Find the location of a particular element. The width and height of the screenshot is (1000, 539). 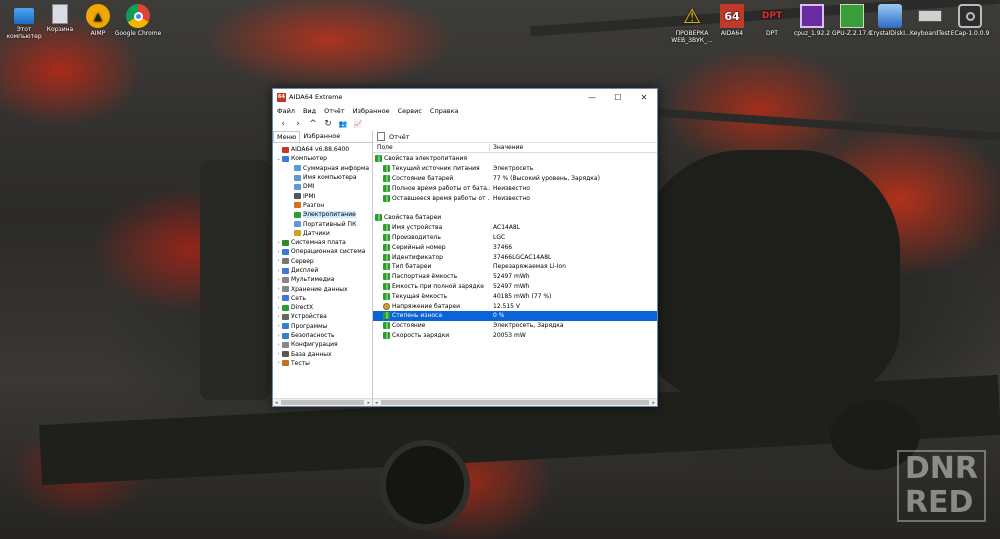

expand-icon: ⌄ is located at coordinates (278, 159).